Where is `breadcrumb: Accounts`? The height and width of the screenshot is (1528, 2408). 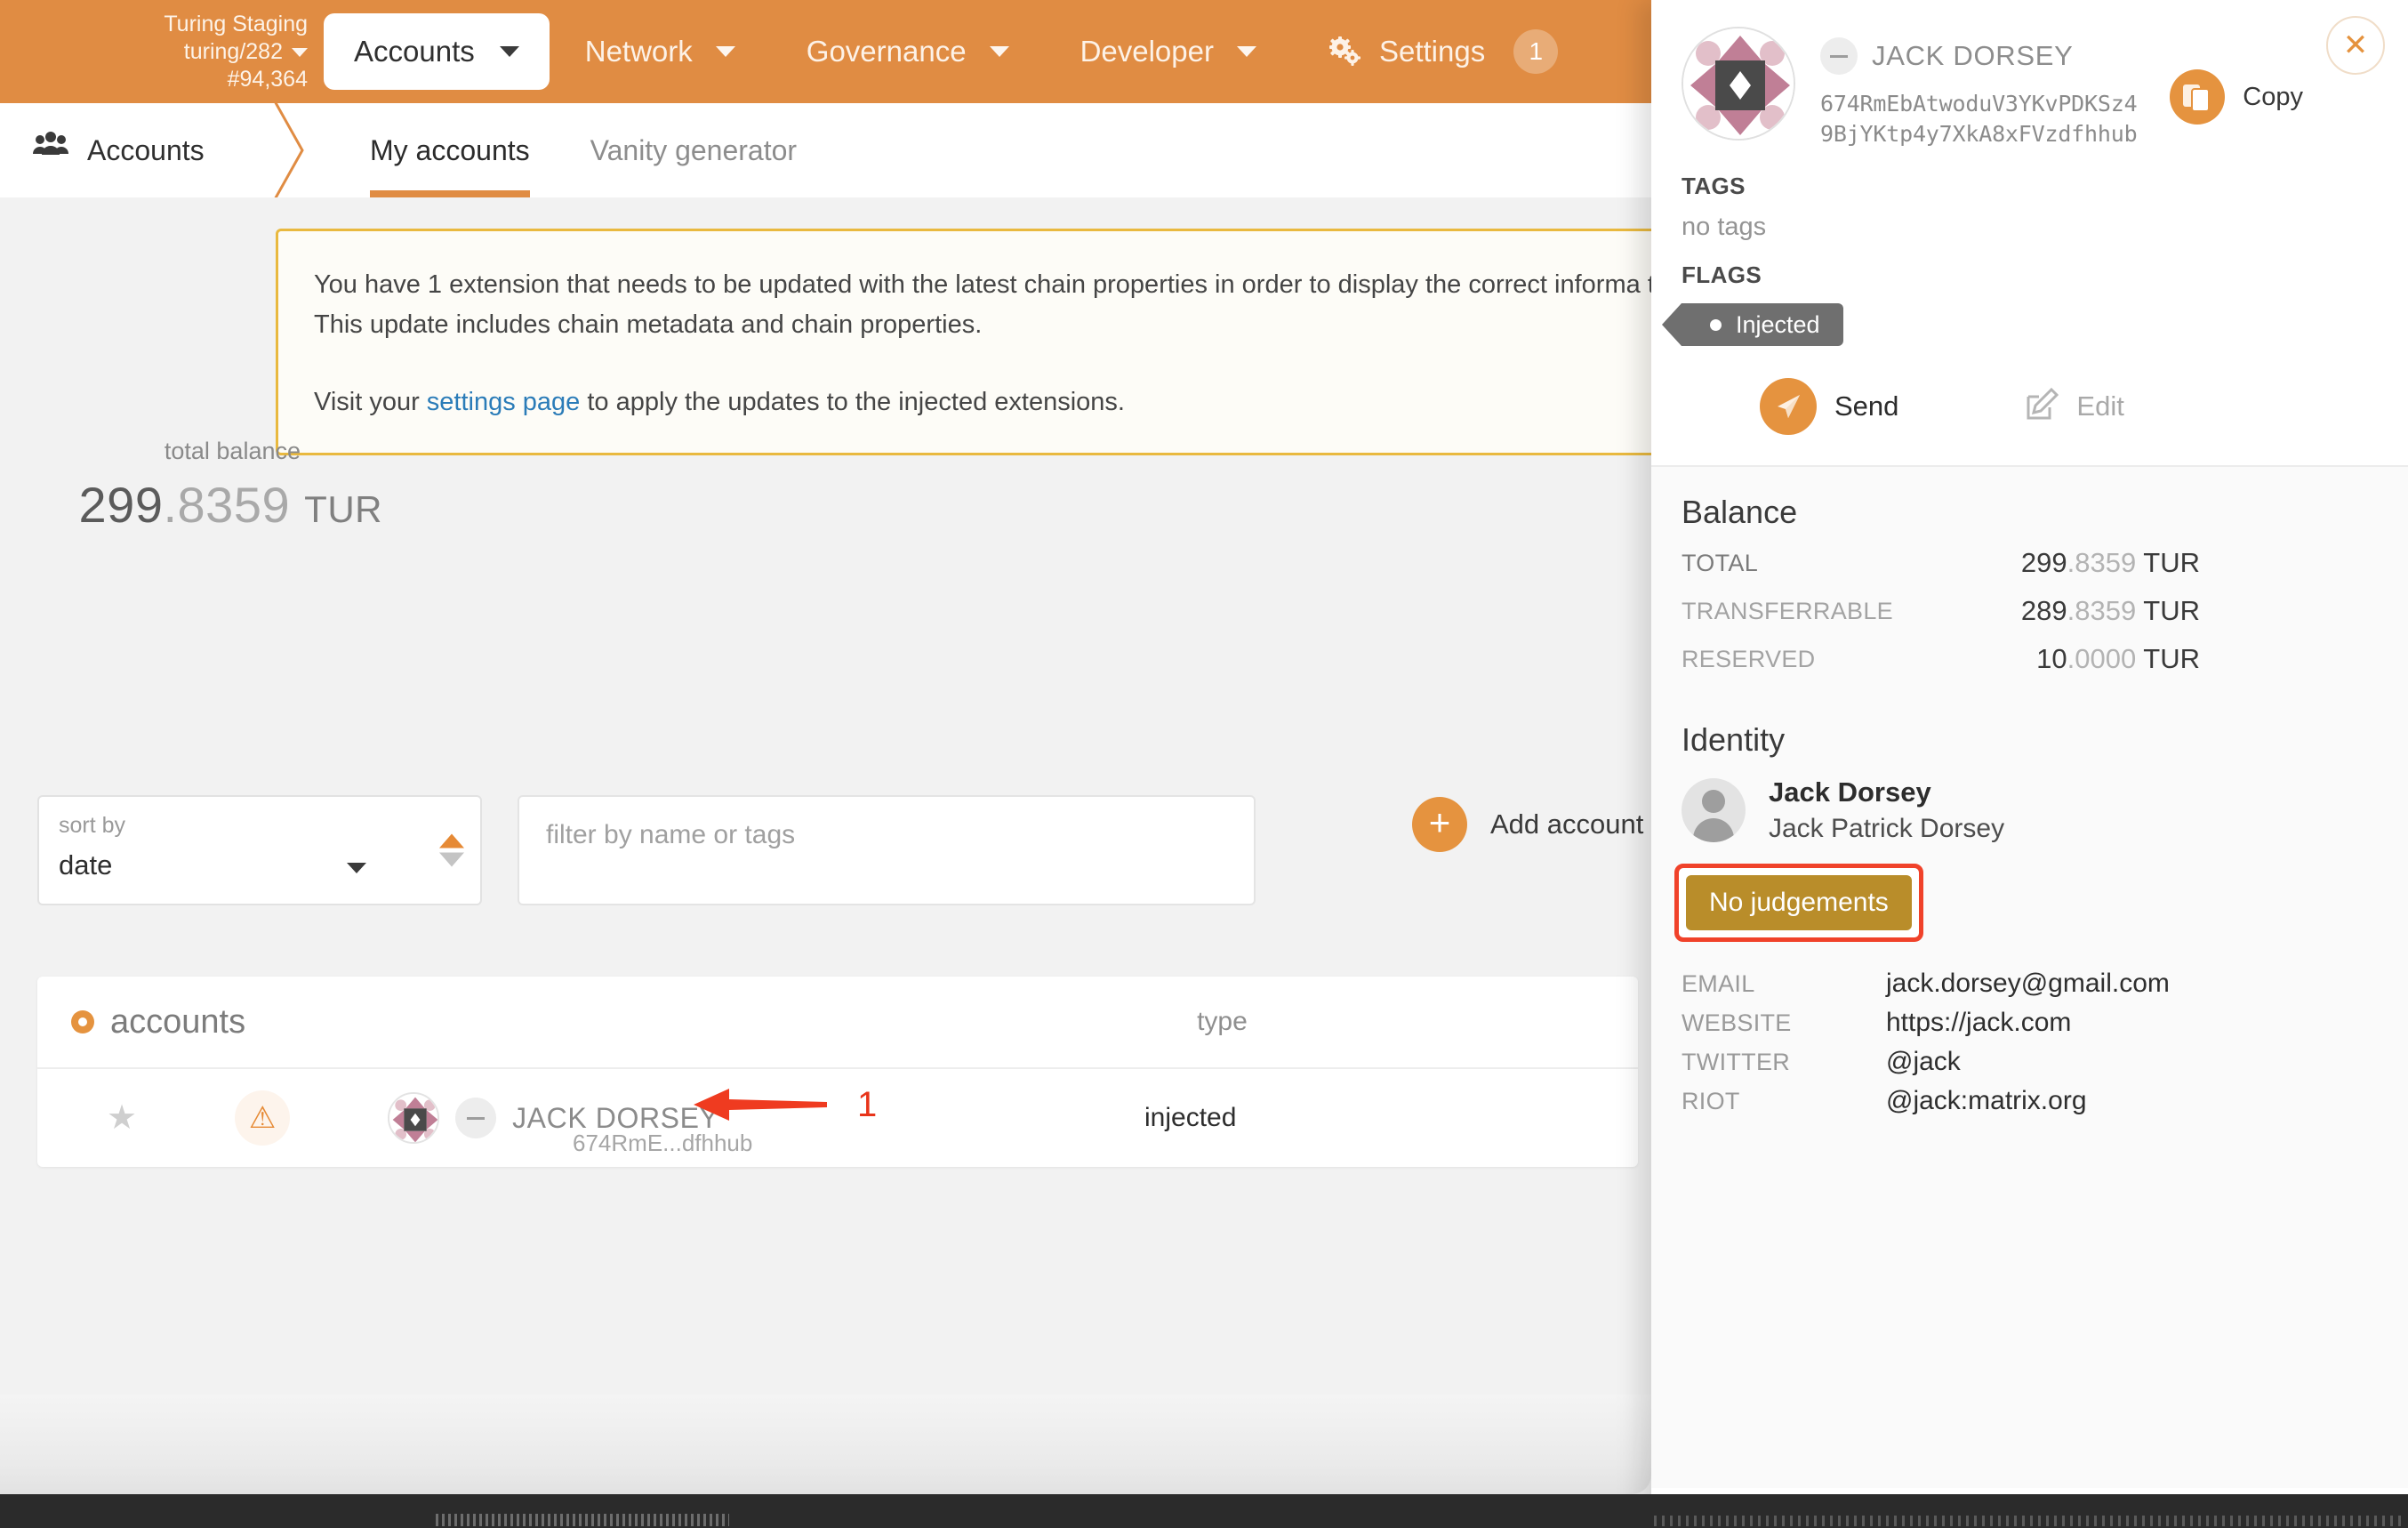 breadcrumb: Accounts is located at coordinates (134, 150).